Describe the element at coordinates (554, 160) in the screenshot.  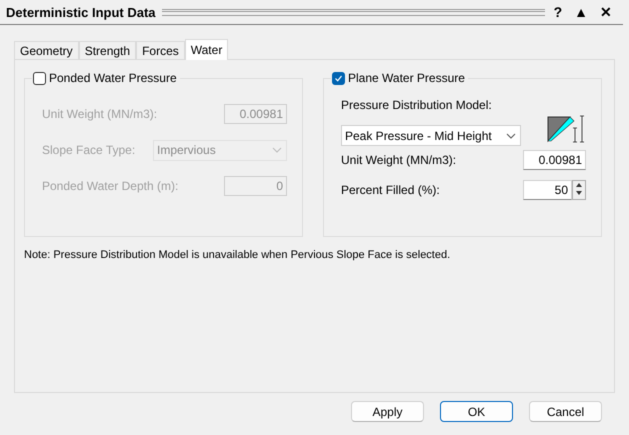
I see `input-field: 0.00981` at that location.